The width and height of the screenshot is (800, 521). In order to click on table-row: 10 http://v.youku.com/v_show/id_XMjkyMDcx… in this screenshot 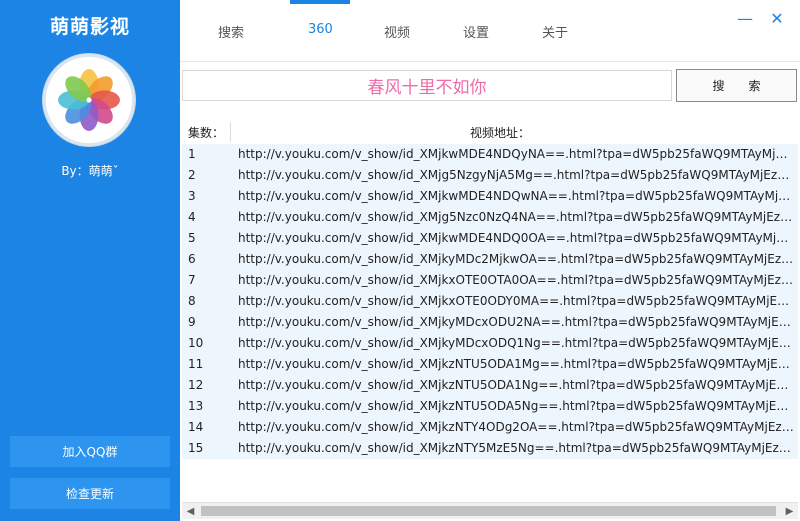, I will do `click(490, 343)`.